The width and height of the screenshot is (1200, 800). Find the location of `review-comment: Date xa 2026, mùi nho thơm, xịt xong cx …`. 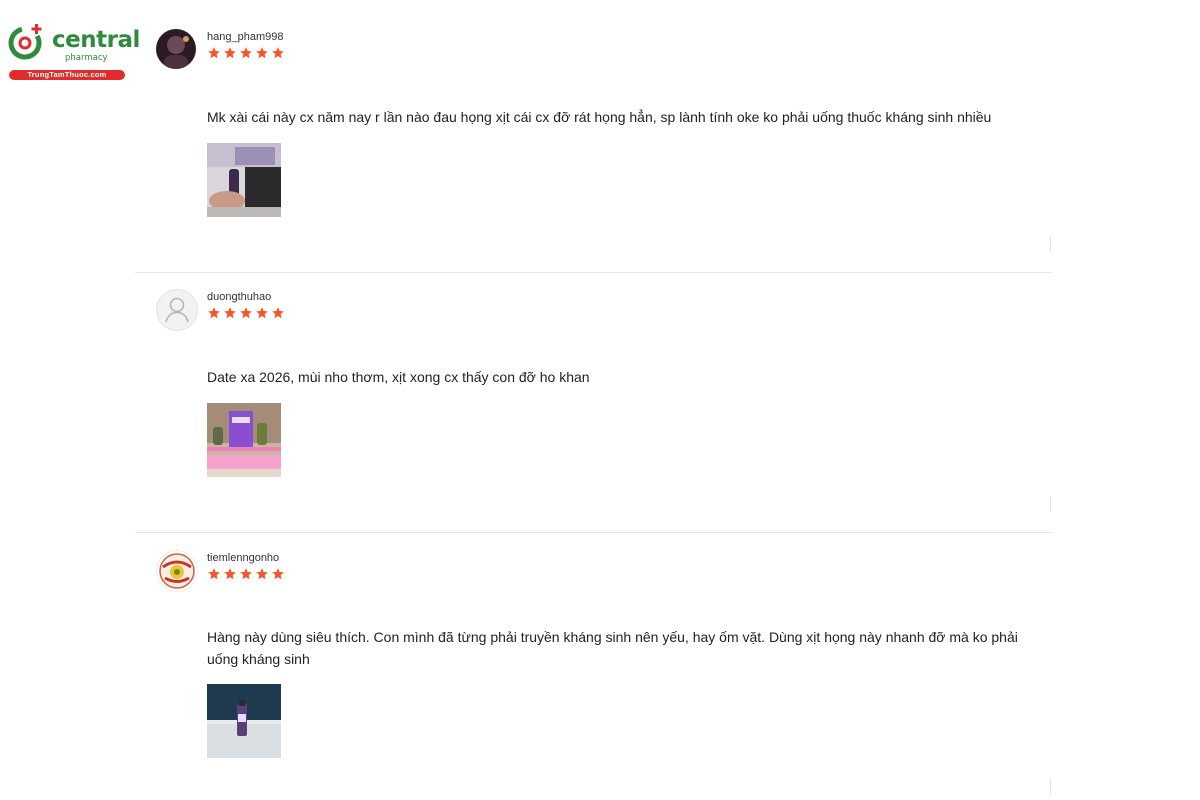

review-comment: Date xa 2026, mùi nho thơm, xịt xong cx … is located at coordinates (398, 377).